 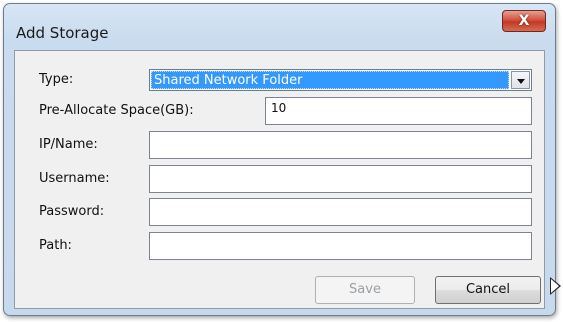 I want to click on type-selected-value: Shared Network Folder, so click(x=330, y=80).